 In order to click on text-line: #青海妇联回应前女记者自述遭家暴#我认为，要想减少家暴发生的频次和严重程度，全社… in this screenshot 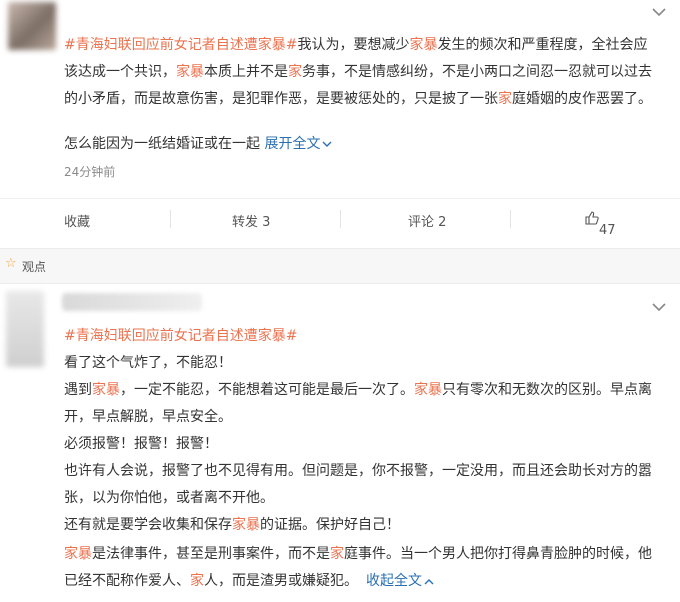, I will do `click(361, 45)`.